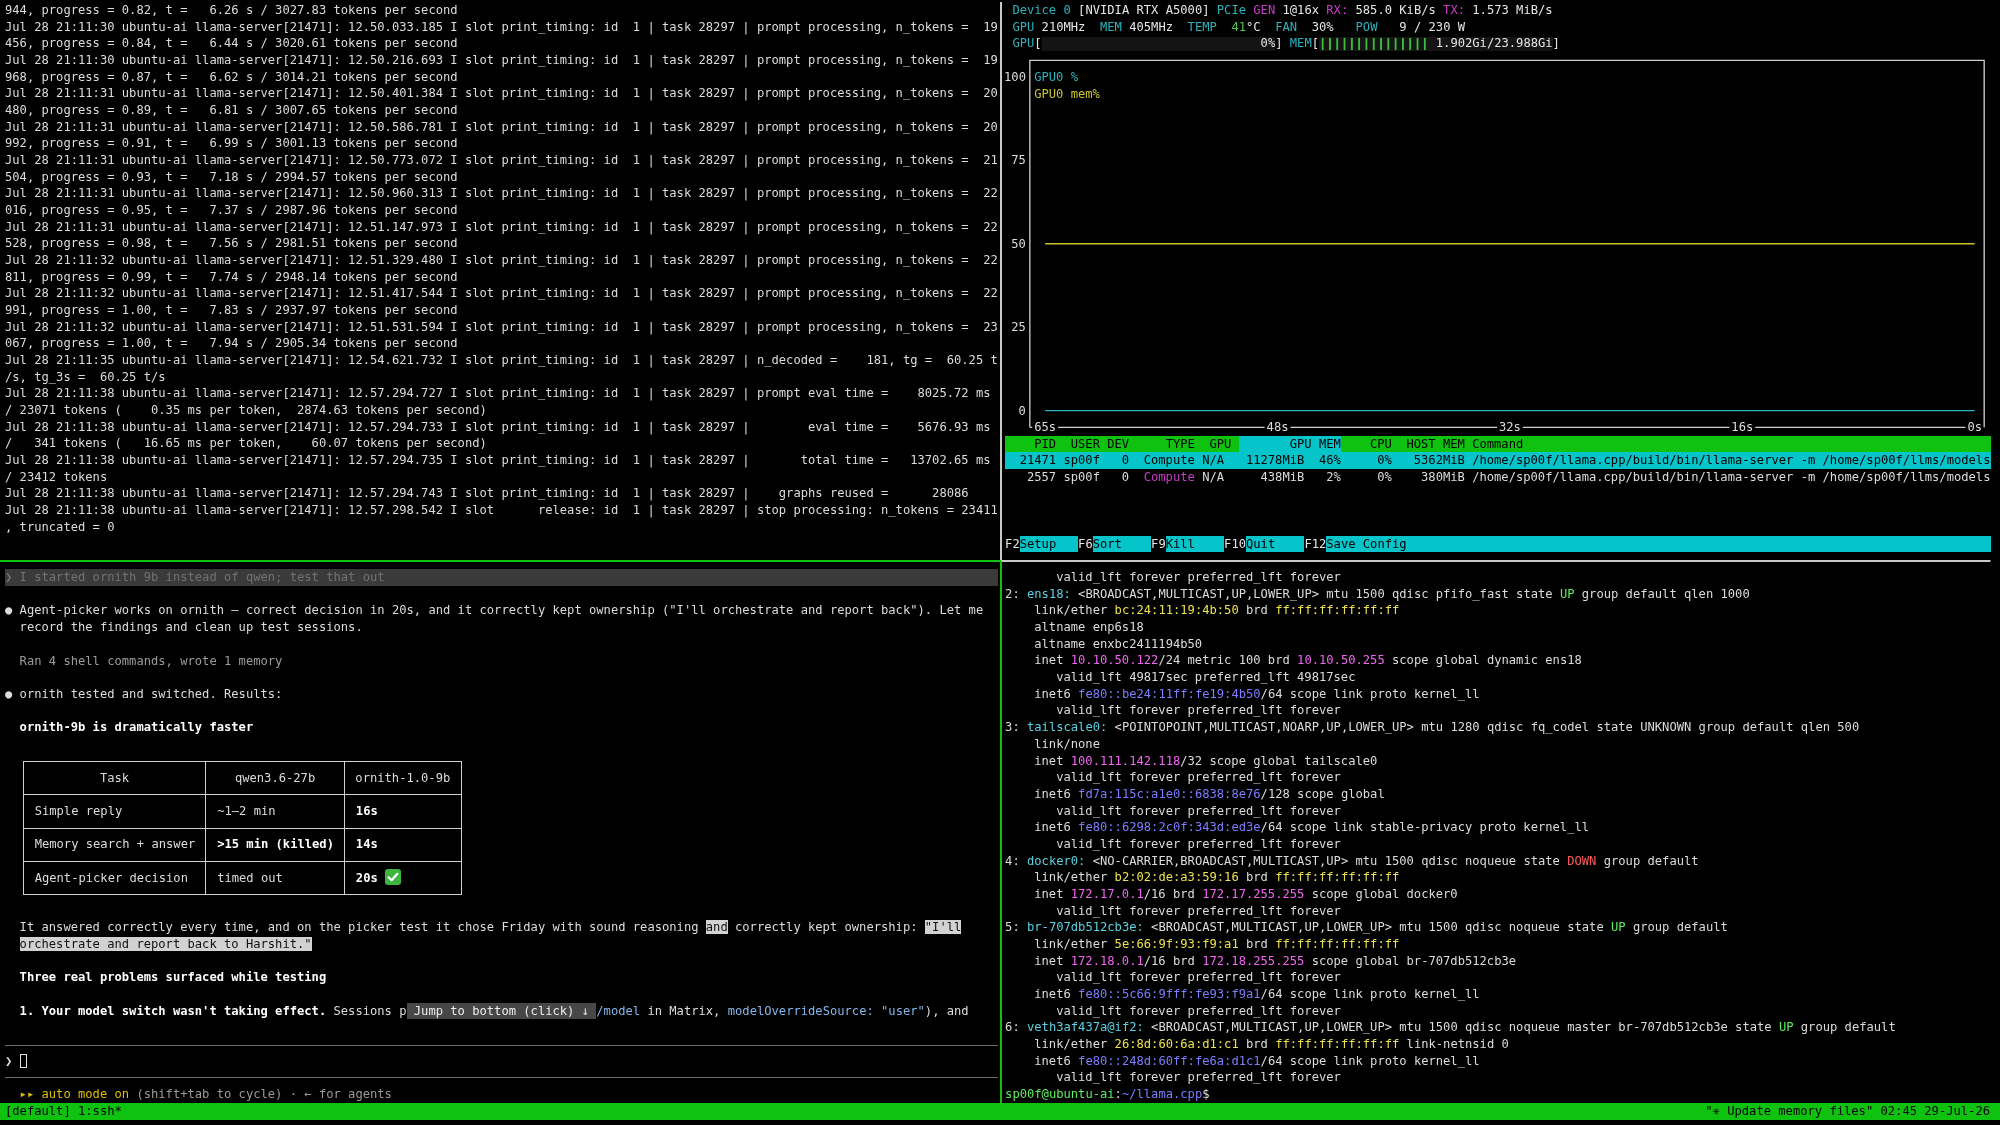  Describe the element at coordinates (1023, 43) in the screenshot. I see `gauge-label: GPU` at that location.